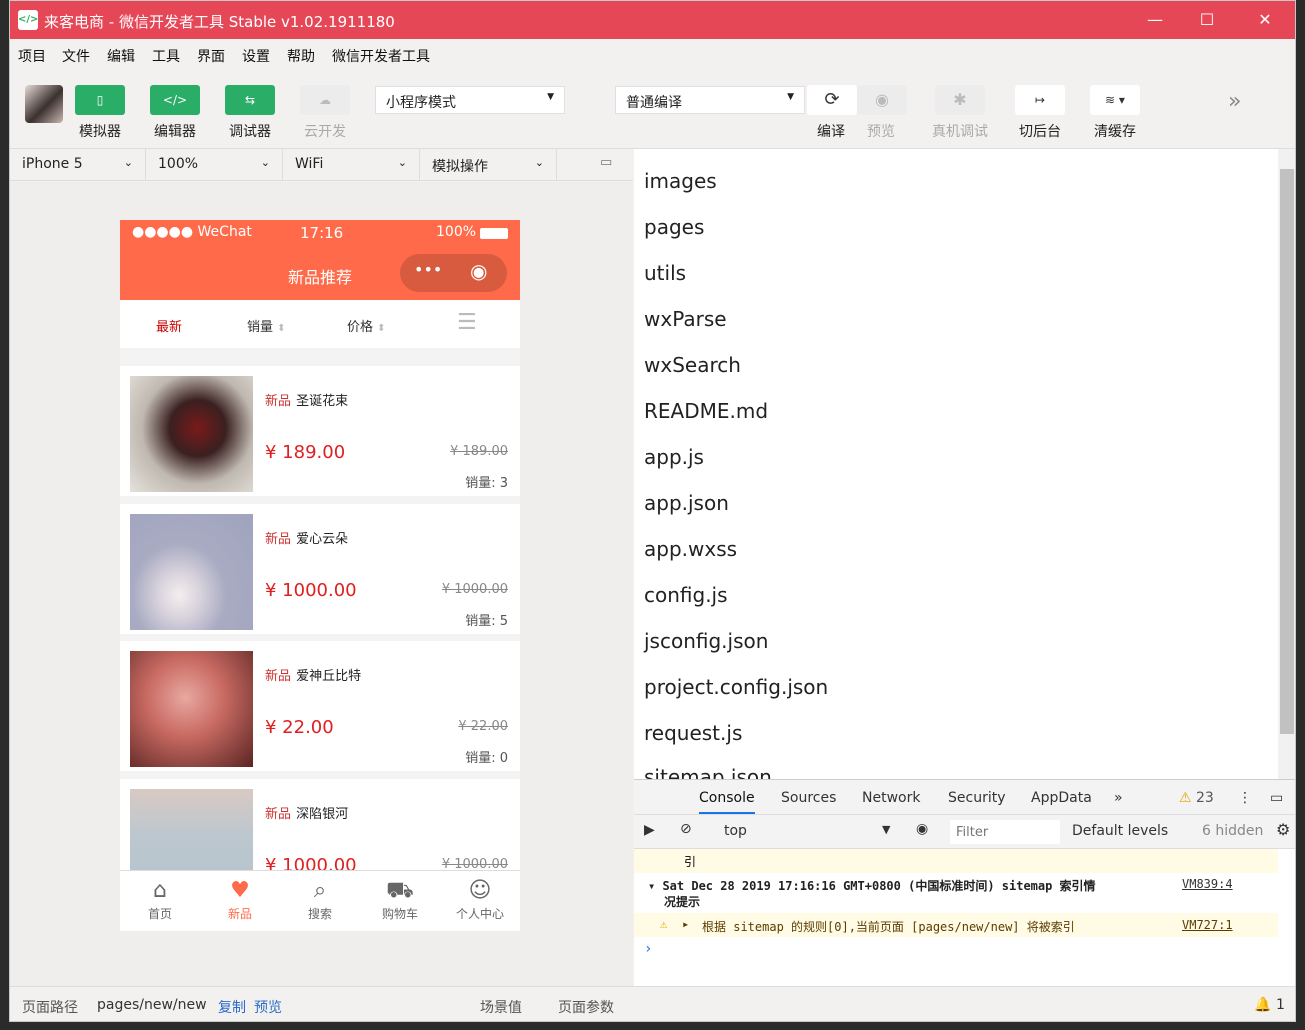 The width and height of the screenshot is (1305, 1030). Describe the element at coordinates (381, 56) in the screenshot. I see `menu-devtools: 微信开发者工具` at that location.